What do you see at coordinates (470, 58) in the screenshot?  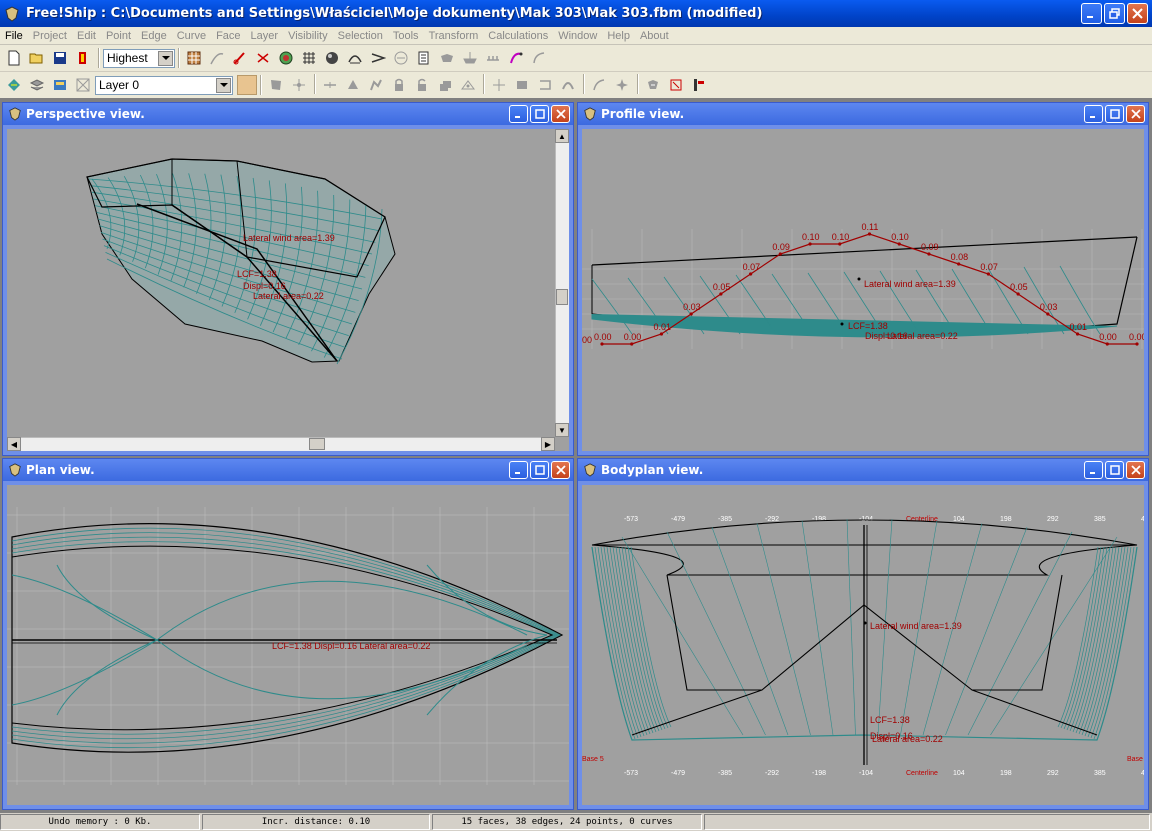 I see `boat-button` at bounding box center [470, 58].